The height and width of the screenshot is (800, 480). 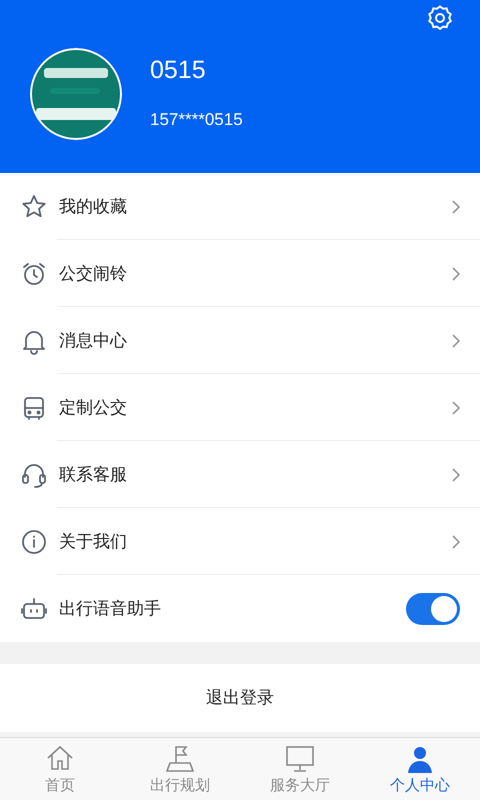 What do you see at coordinates (196, 119) in the screenshot?
I see `phone-number: 157****0515` at bounding box center [196, 119].